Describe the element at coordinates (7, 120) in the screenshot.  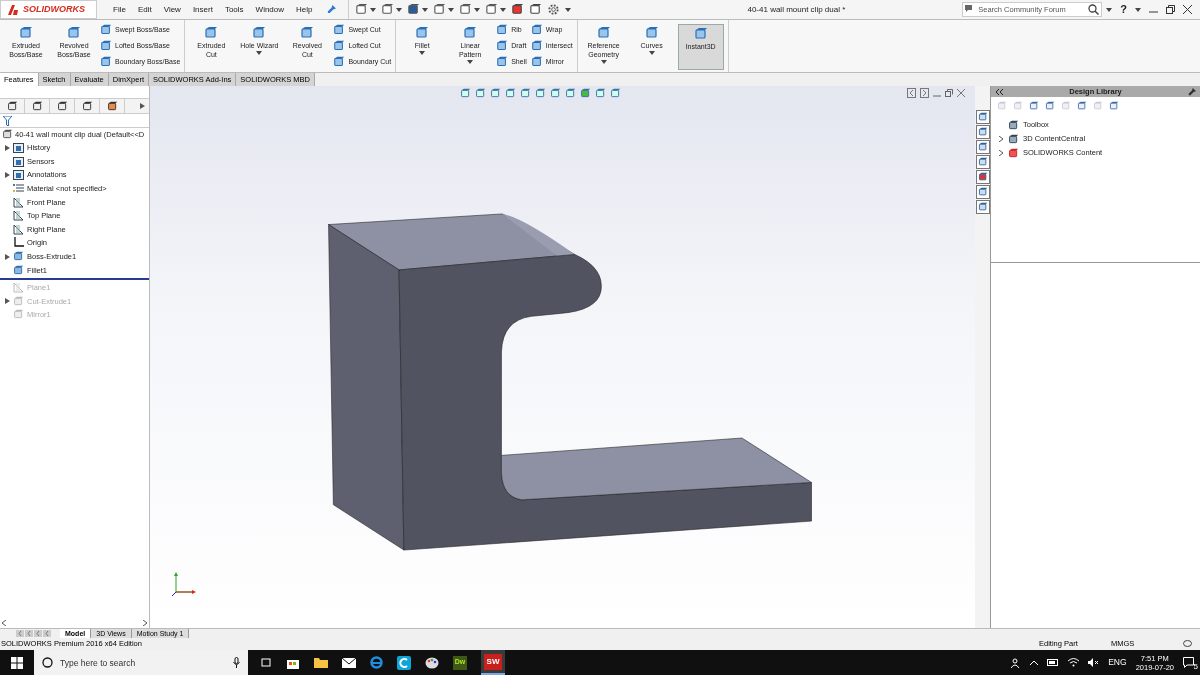
I see `filter-icon` at that location.